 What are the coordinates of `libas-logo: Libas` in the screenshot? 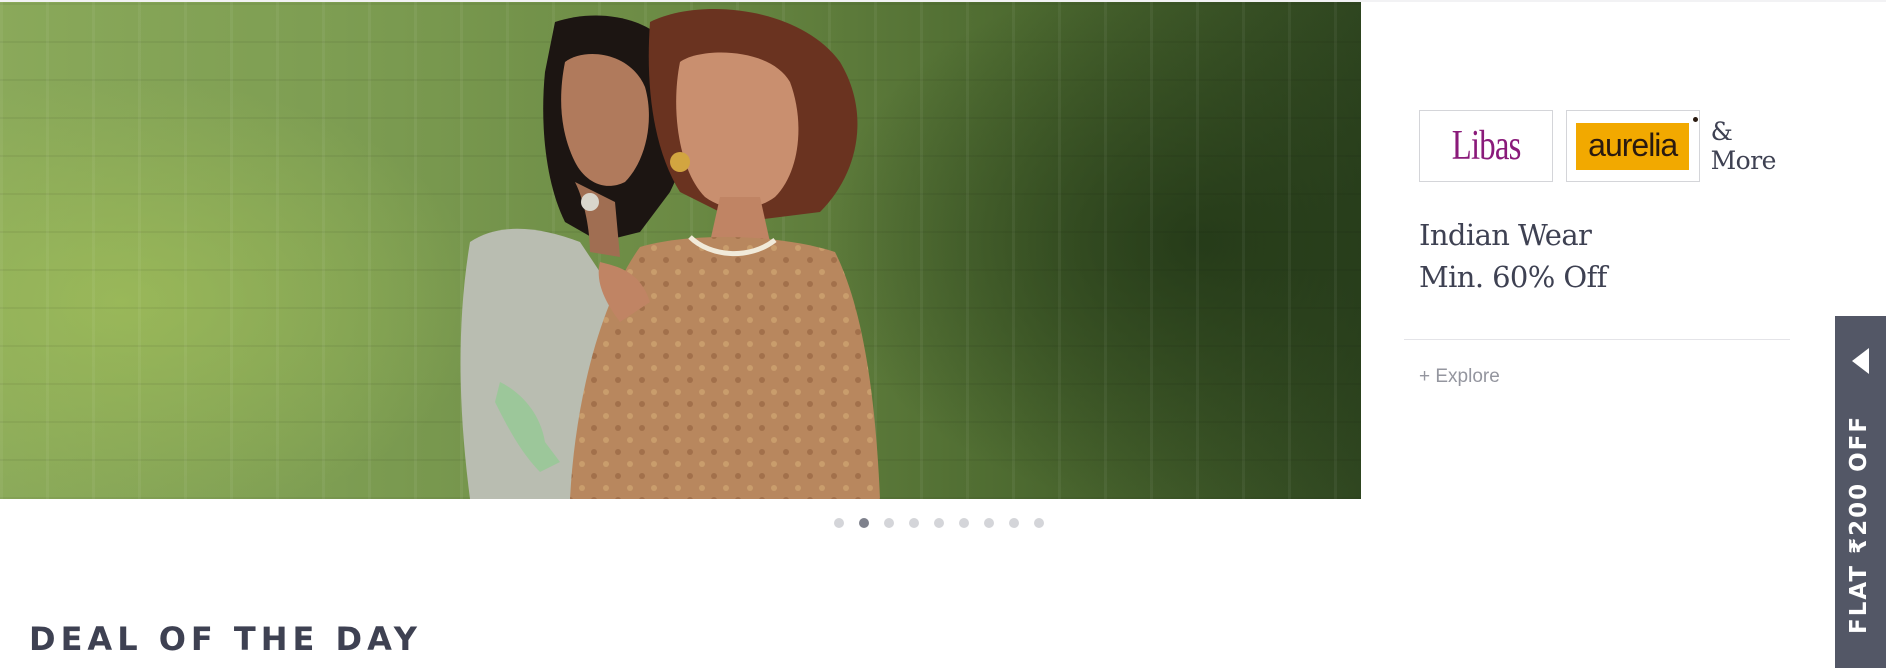 It's located at (1486, 146).